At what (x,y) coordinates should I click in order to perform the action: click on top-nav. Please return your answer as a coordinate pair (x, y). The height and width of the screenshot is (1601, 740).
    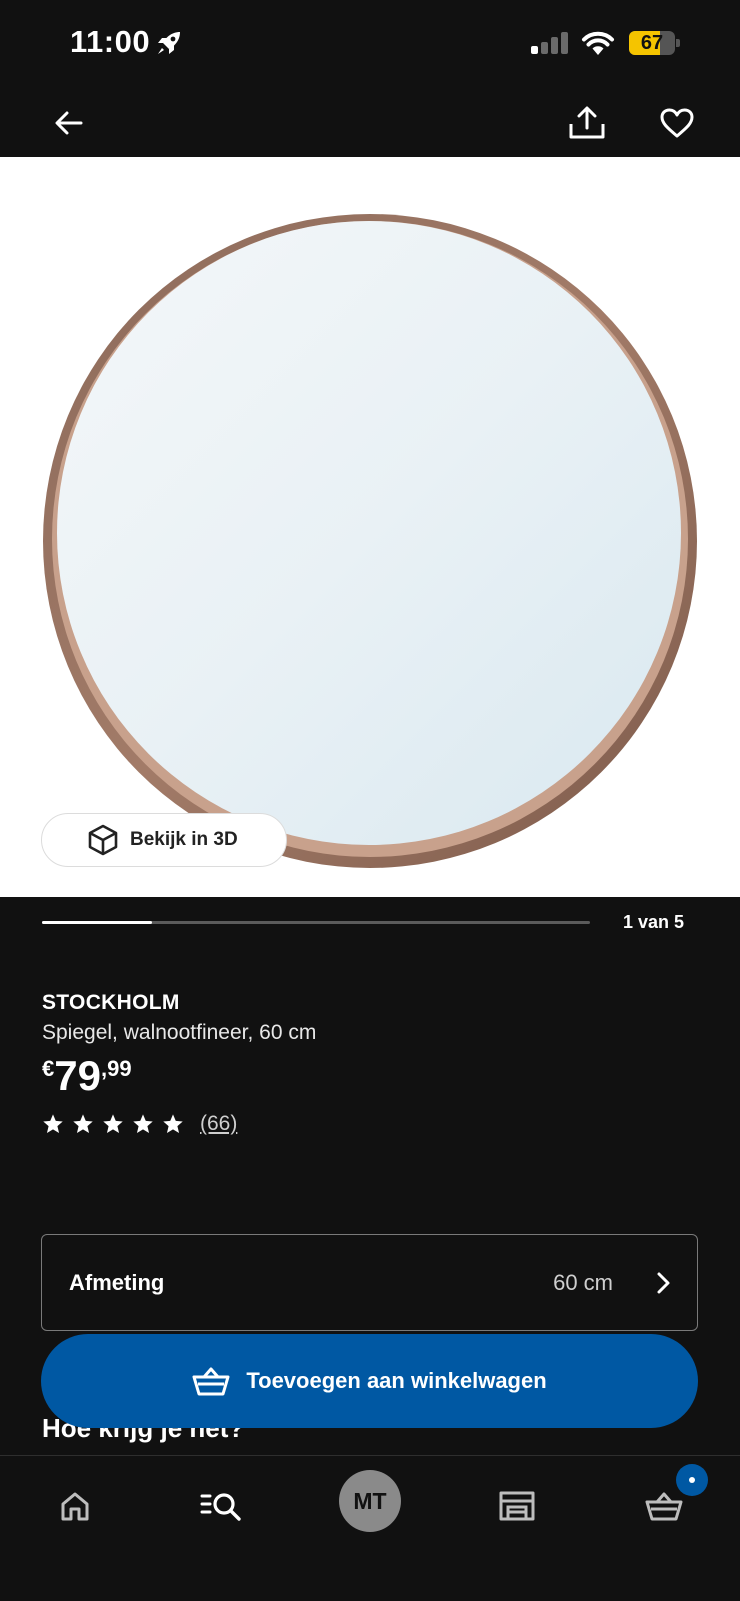
    Looking at the image, I should click on (370, 123).